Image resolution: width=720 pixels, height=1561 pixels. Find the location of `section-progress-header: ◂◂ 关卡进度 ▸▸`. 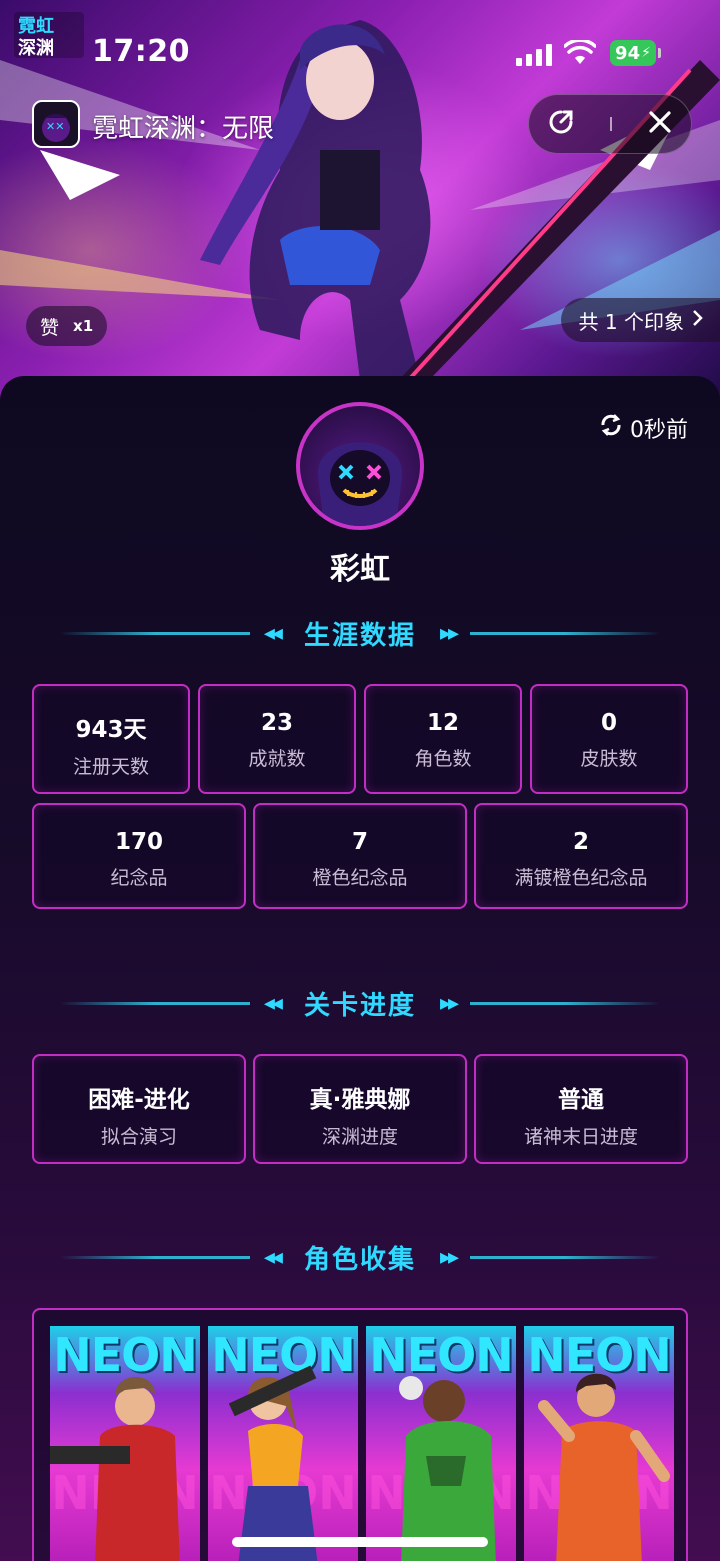

section-progress-header: ◂◂ 关卡进度 ▸▸ is located at coordinates (360, 1003).